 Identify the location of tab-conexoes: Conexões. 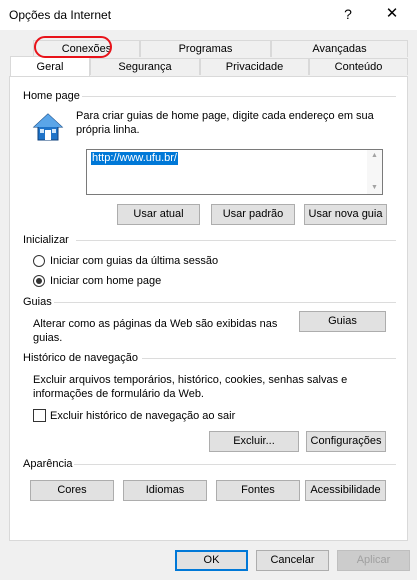
(86, 48).